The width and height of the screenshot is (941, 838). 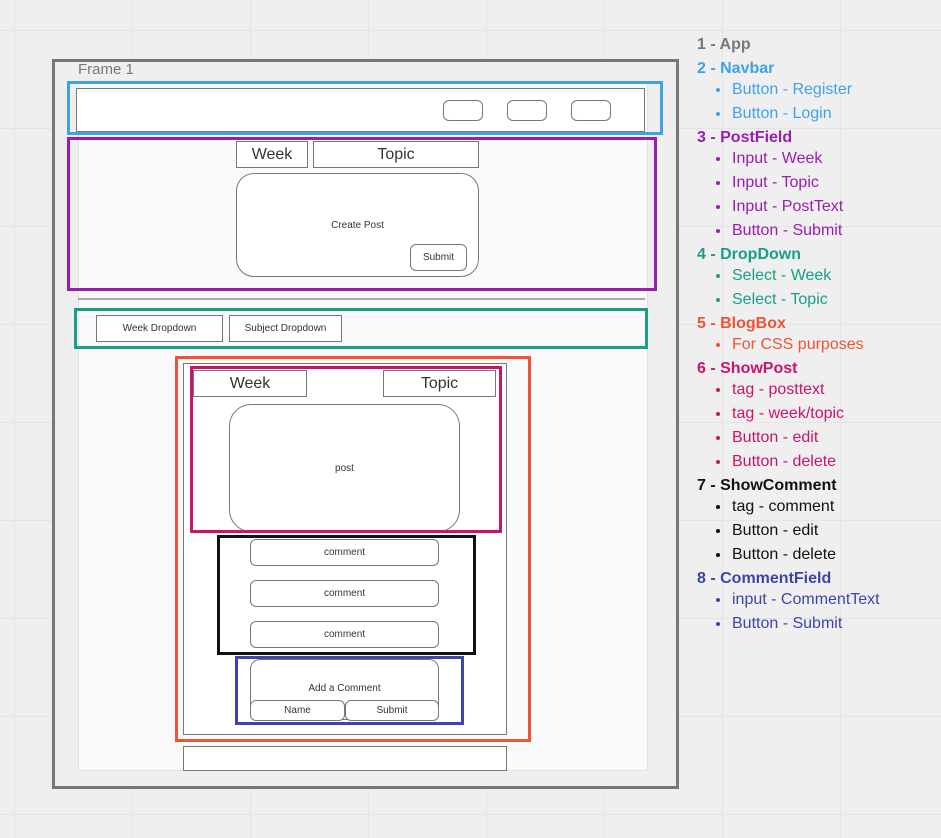 What do you see at coordinates (724, 44) in the screenshot?
I see `legend-section-title: 1 - App` at bounding box center [724, 44].